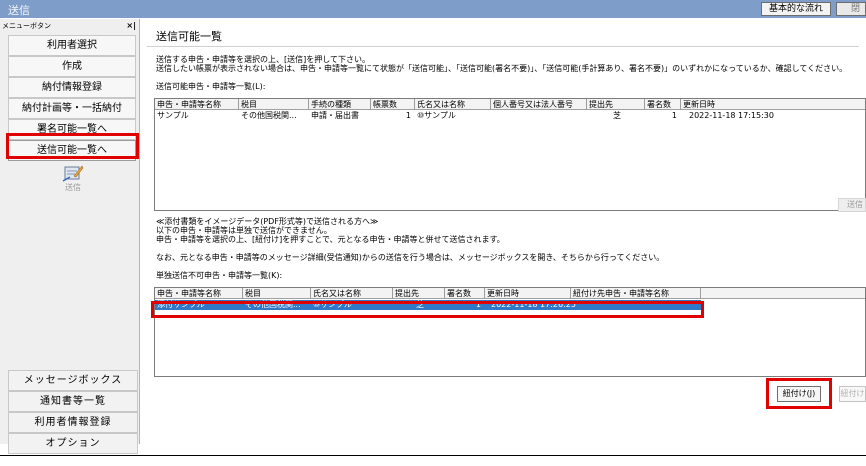 This screenshot has height=466, width=866. Describe the element at coordinates (211, 86) in the screenshot. I see `sendable-list-label: 送信可能申告・申請等一覧(L):` at that location.